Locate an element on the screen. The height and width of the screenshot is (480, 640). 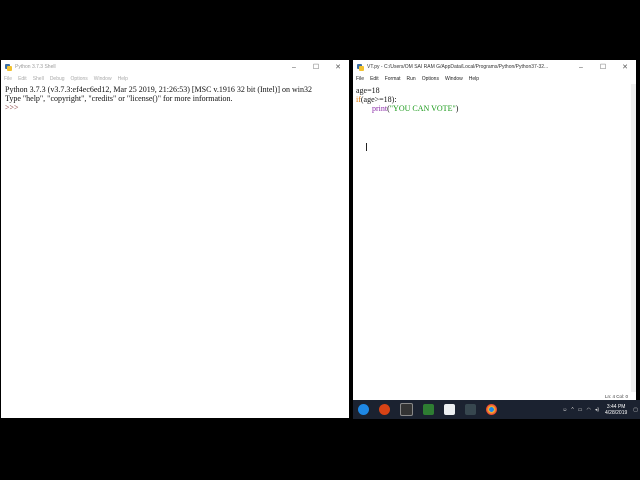
shell-title: Python 3.7.3 Shell is located at coordinates (35, 67).